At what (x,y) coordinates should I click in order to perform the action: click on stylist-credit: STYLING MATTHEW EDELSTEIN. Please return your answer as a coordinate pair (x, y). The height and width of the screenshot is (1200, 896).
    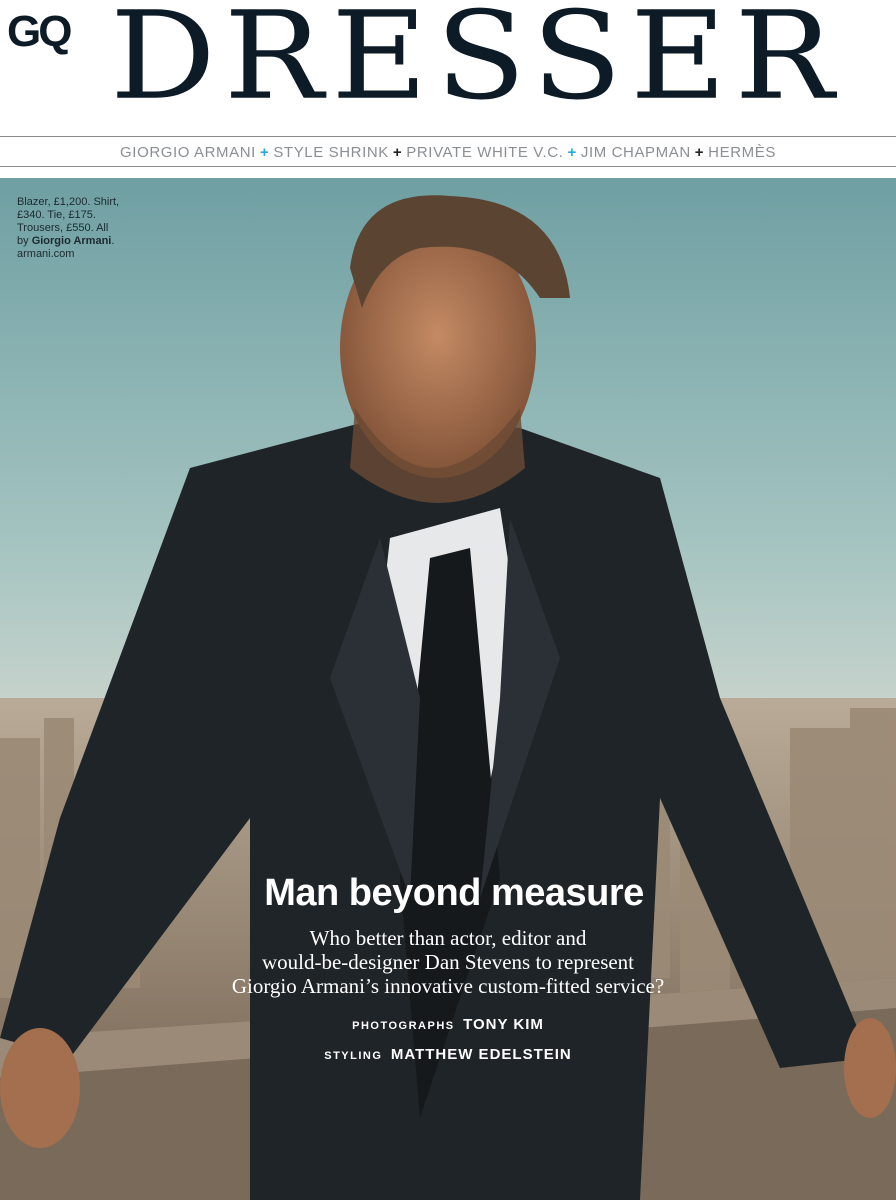
    Looking at the image, I should click on (448, 1055).